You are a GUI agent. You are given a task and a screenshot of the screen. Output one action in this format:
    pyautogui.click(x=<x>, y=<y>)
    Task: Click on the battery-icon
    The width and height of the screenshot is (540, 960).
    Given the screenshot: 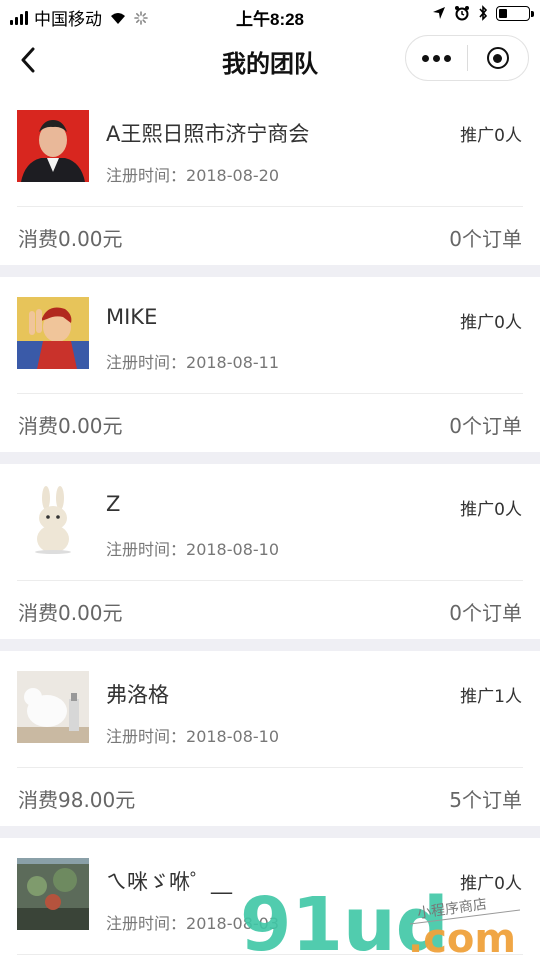 What is the action you would take?
    pyautogui.click(x=515, y=13)
    